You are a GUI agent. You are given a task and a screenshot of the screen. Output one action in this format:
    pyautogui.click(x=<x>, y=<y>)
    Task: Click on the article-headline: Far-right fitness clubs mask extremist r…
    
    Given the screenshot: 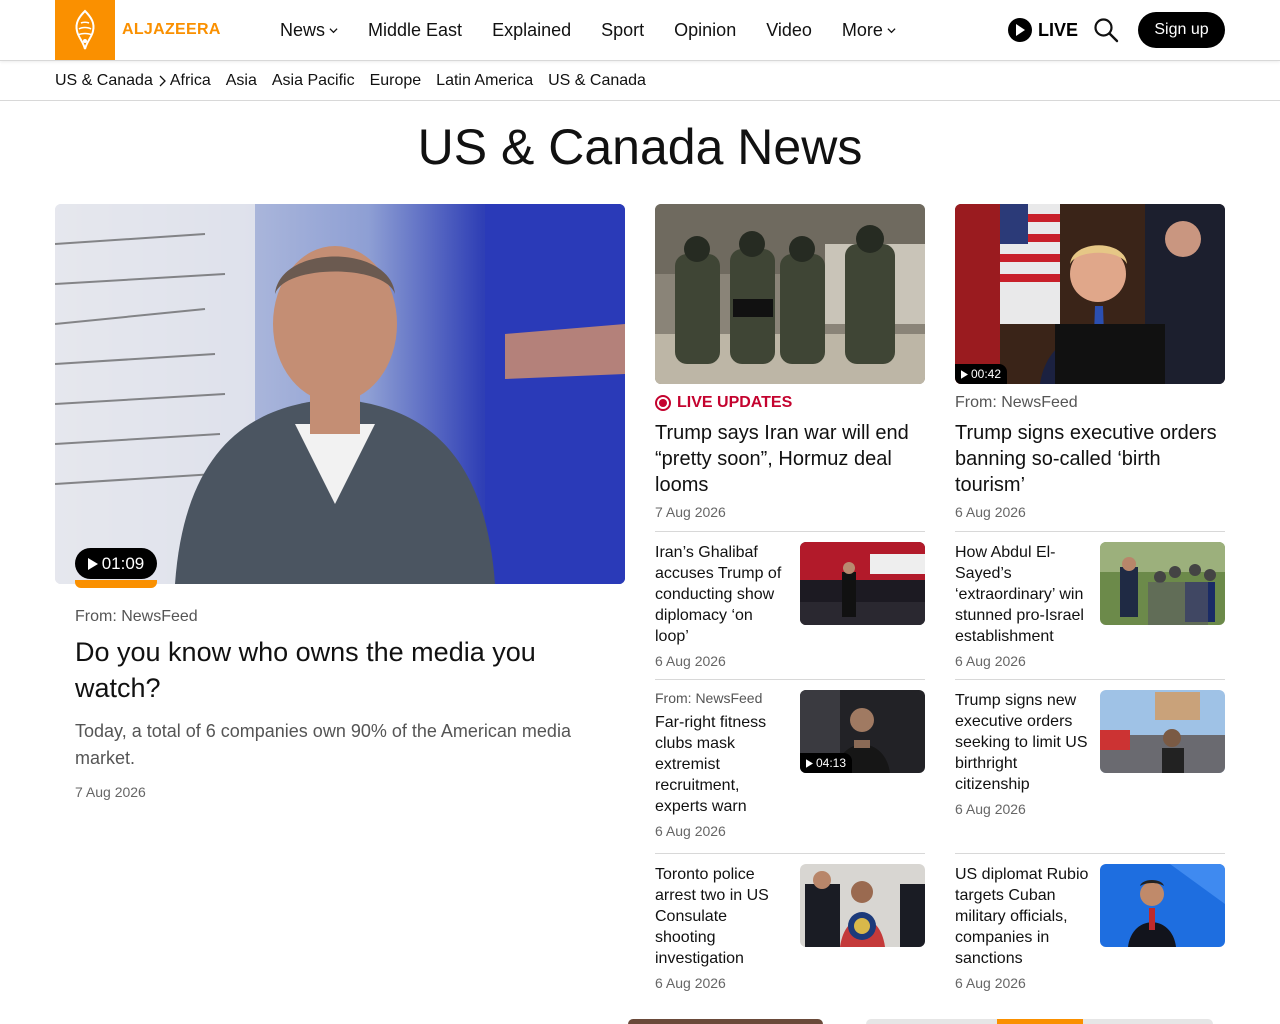 What is the action you would take?
    pyautogui.click(x=722, y=764)
    